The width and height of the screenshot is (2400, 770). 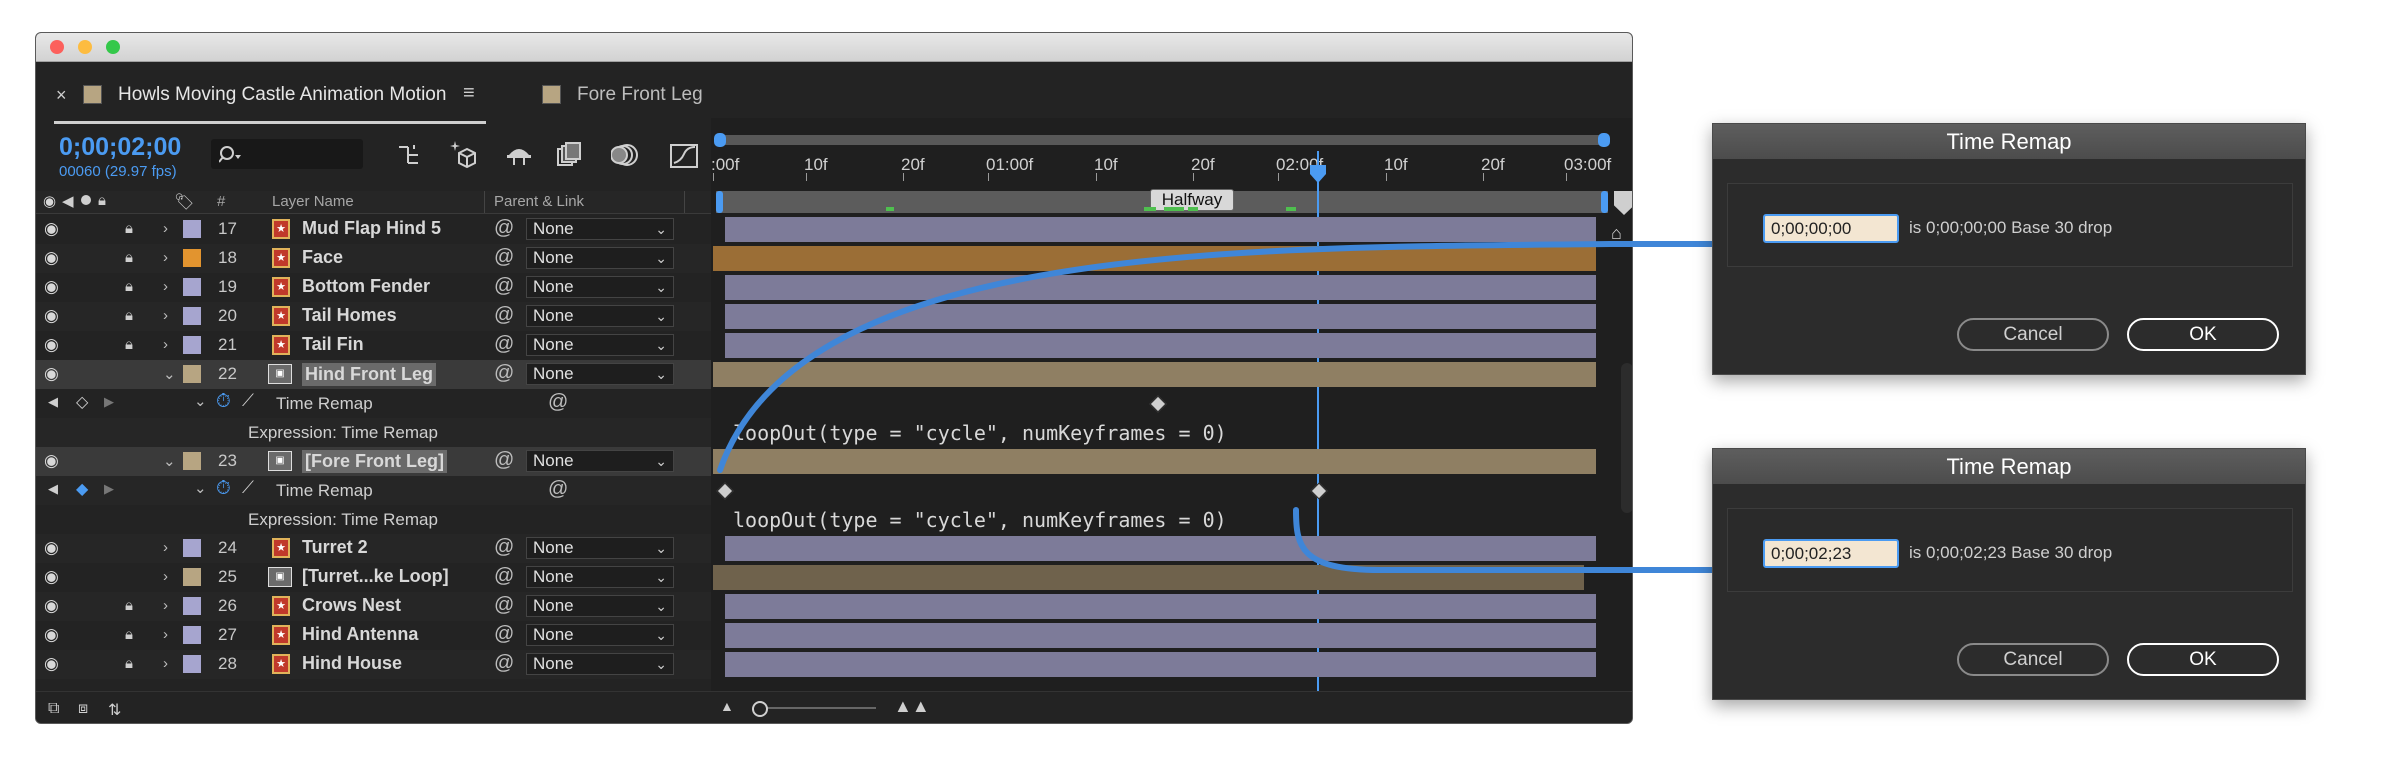 I want to click on time-remap-value-field: 0;00;02;23, so click(x=1831, y=553).